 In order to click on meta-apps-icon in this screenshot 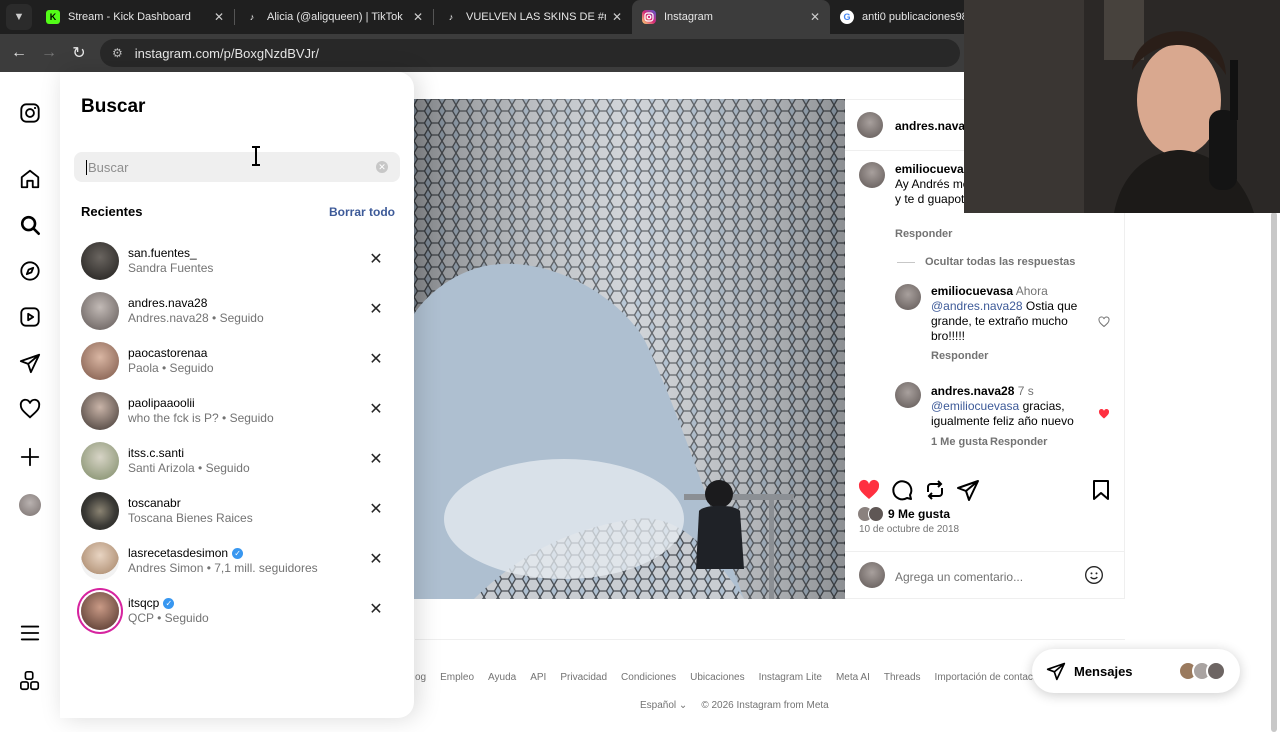, I will do `click(30, 681)`.